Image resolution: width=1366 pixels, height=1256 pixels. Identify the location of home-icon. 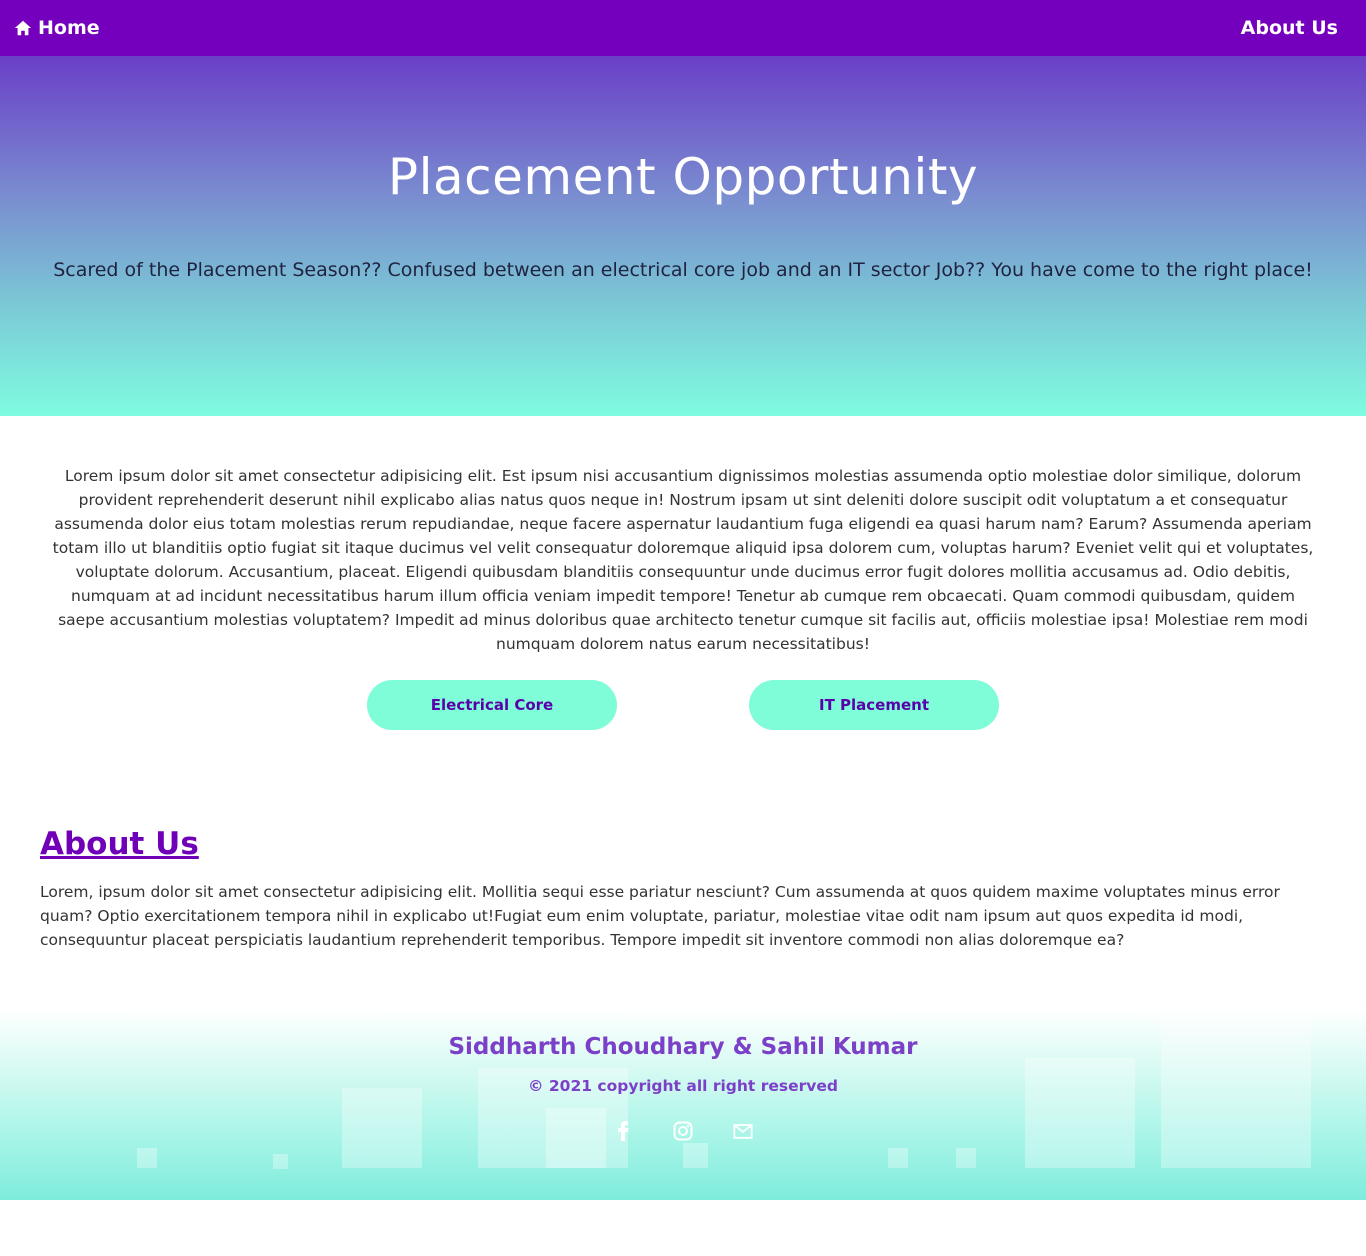
(23, 28).